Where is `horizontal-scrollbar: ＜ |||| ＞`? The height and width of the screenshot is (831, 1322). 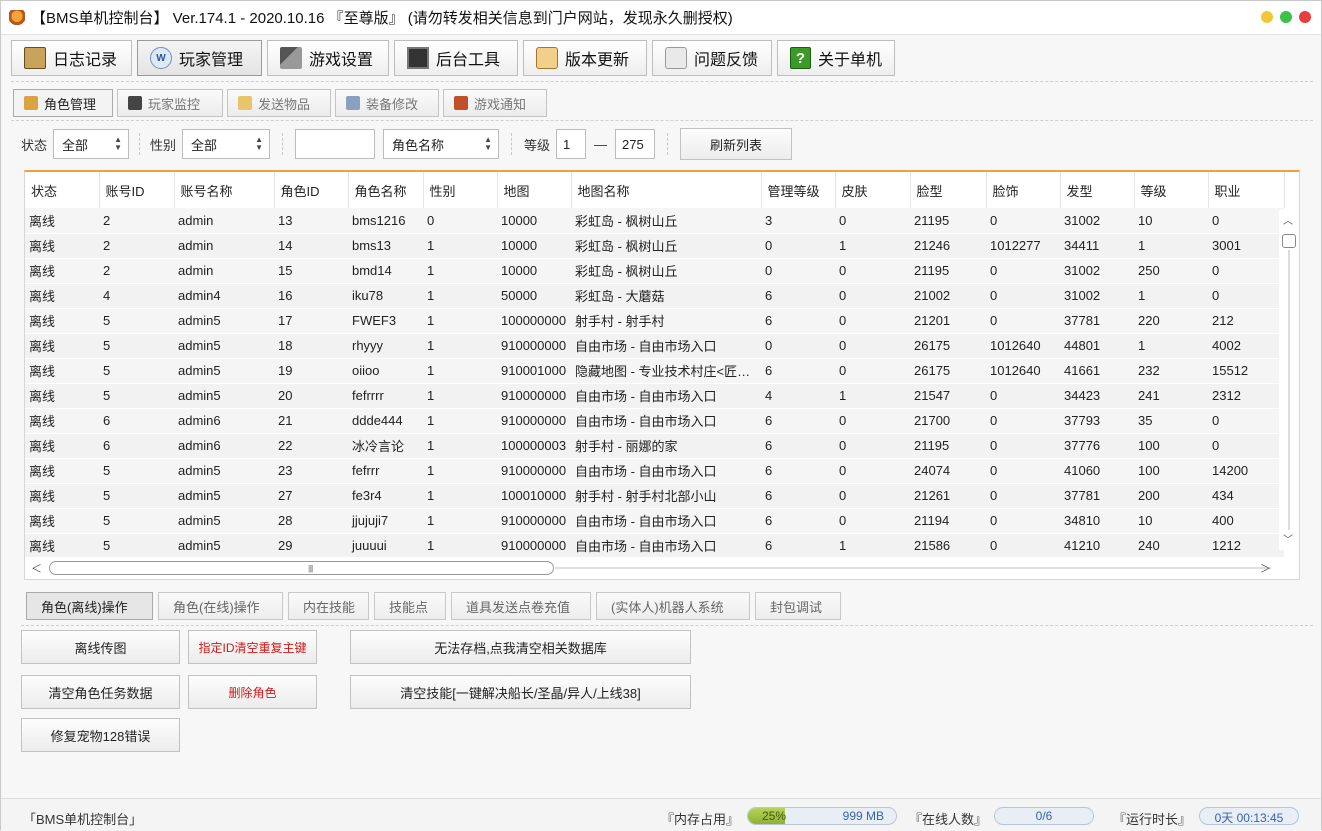 horizontal-scrollbar: ＜ |||| ＞ is located at coordinates (662, 568).